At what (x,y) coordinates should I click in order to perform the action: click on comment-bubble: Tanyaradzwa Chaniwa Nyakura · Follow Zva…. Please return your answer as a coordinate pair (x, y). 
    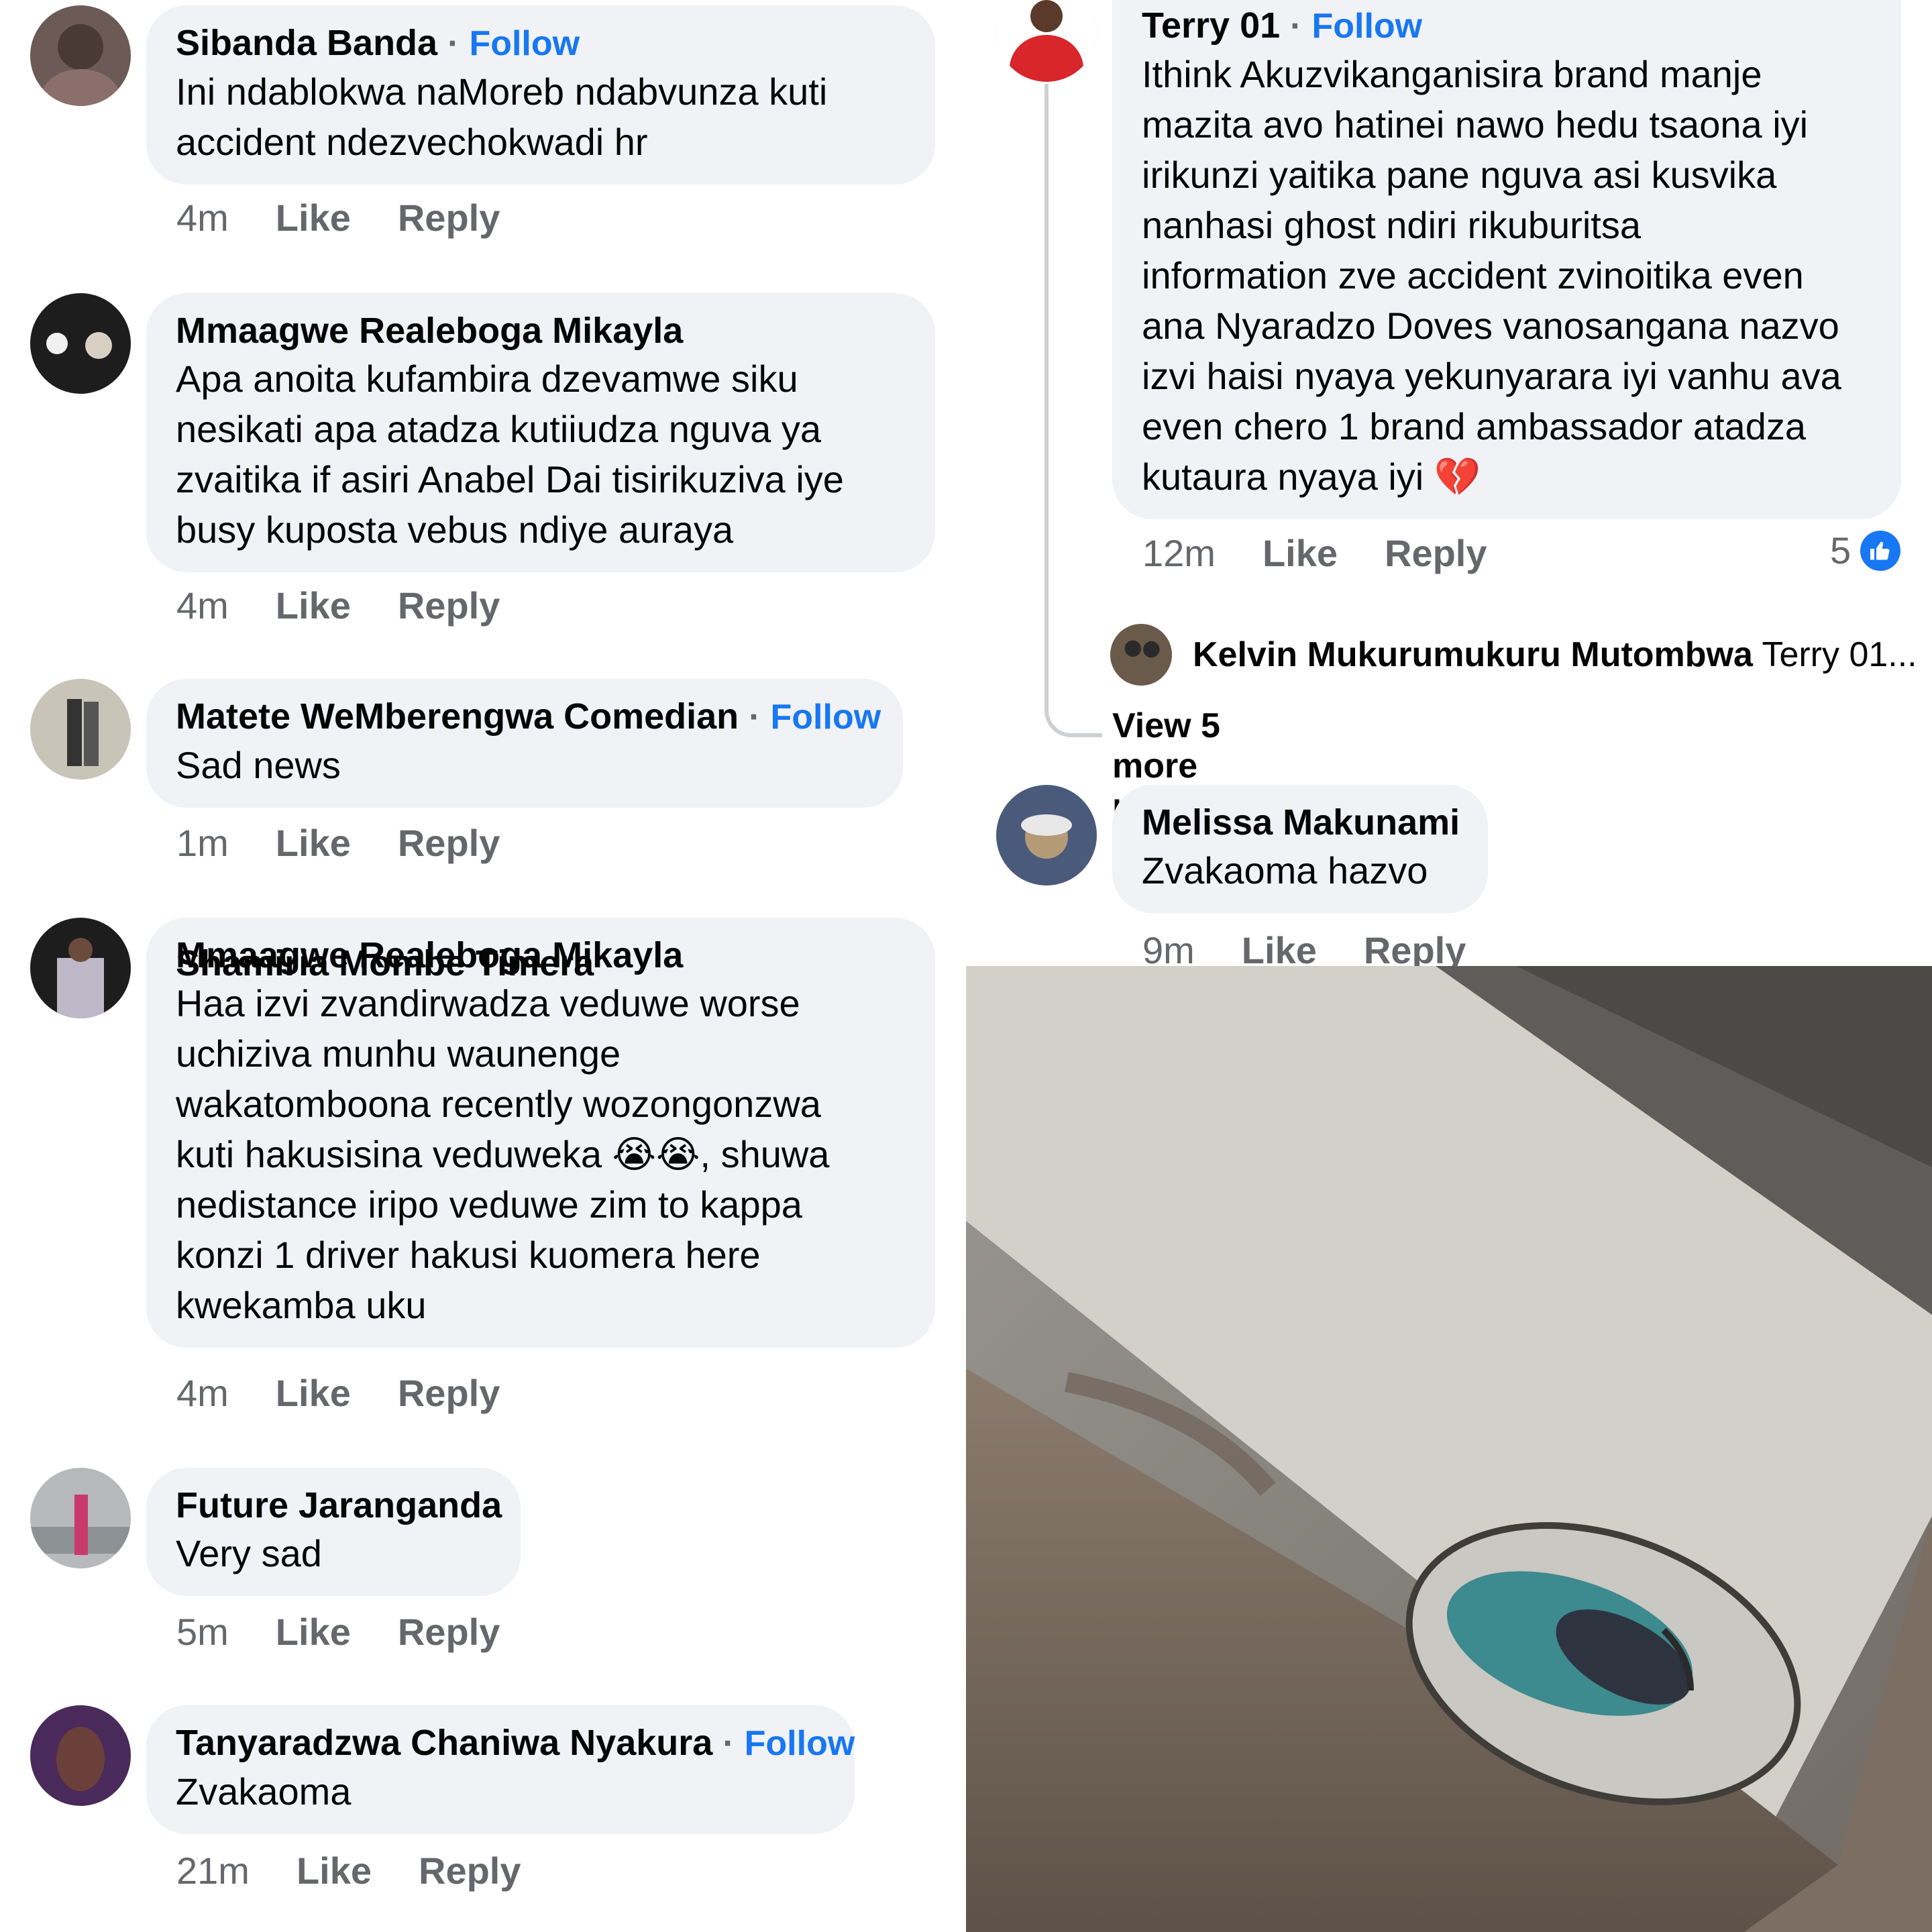
    Looking at the image, I should click on (500, 1769).